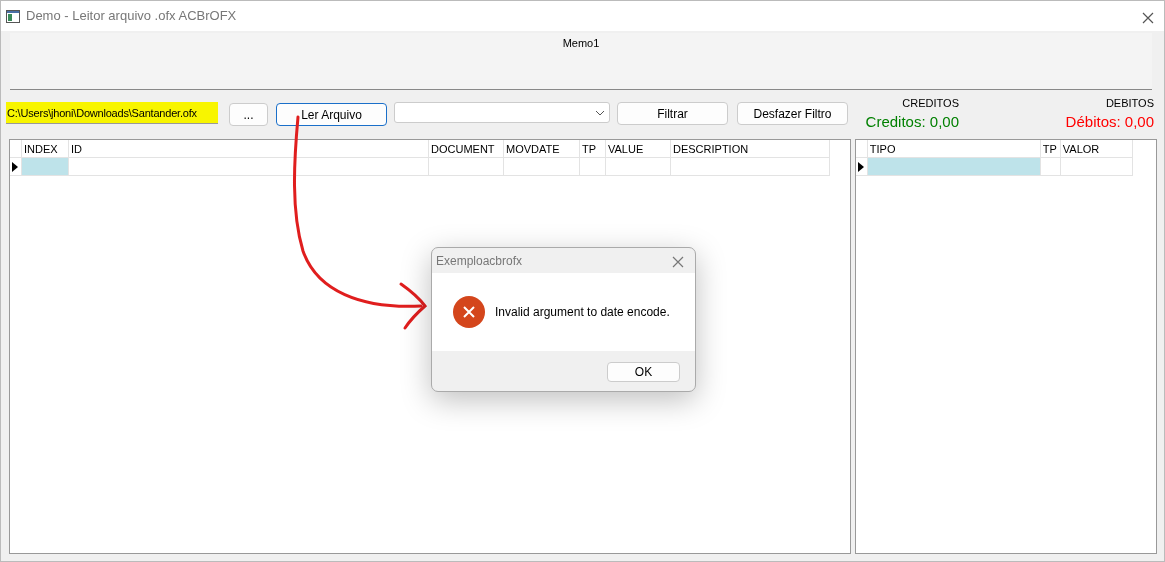 The width and height of the screenshot is (1165, 562). What do you see at coordinates (249, 149) in the screenshot?
I see `column-header: ID` at bounding box center [249, 149].